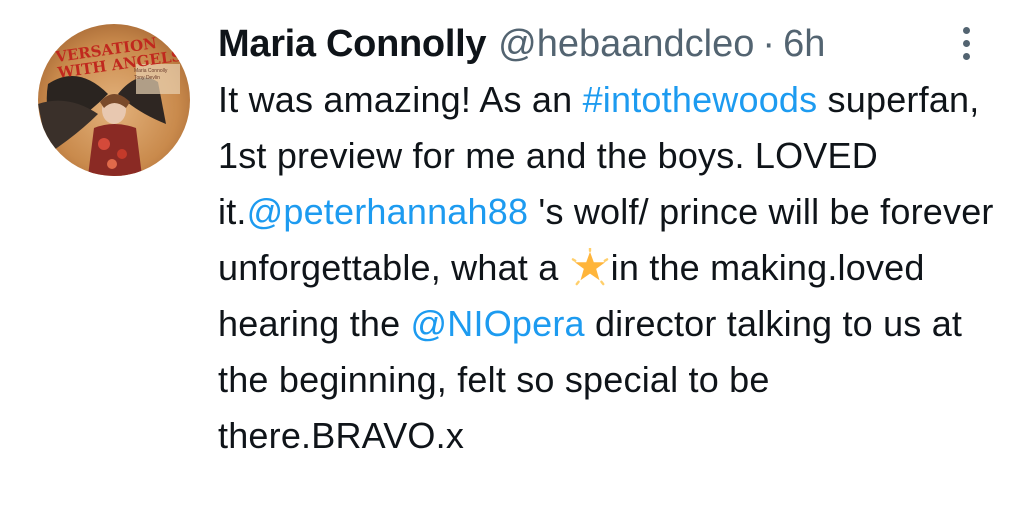 This screenshot has height=530, width=1024. Describe the element at coordinates (589, 267) in the screenshot. I see `star-emoji` at that location.